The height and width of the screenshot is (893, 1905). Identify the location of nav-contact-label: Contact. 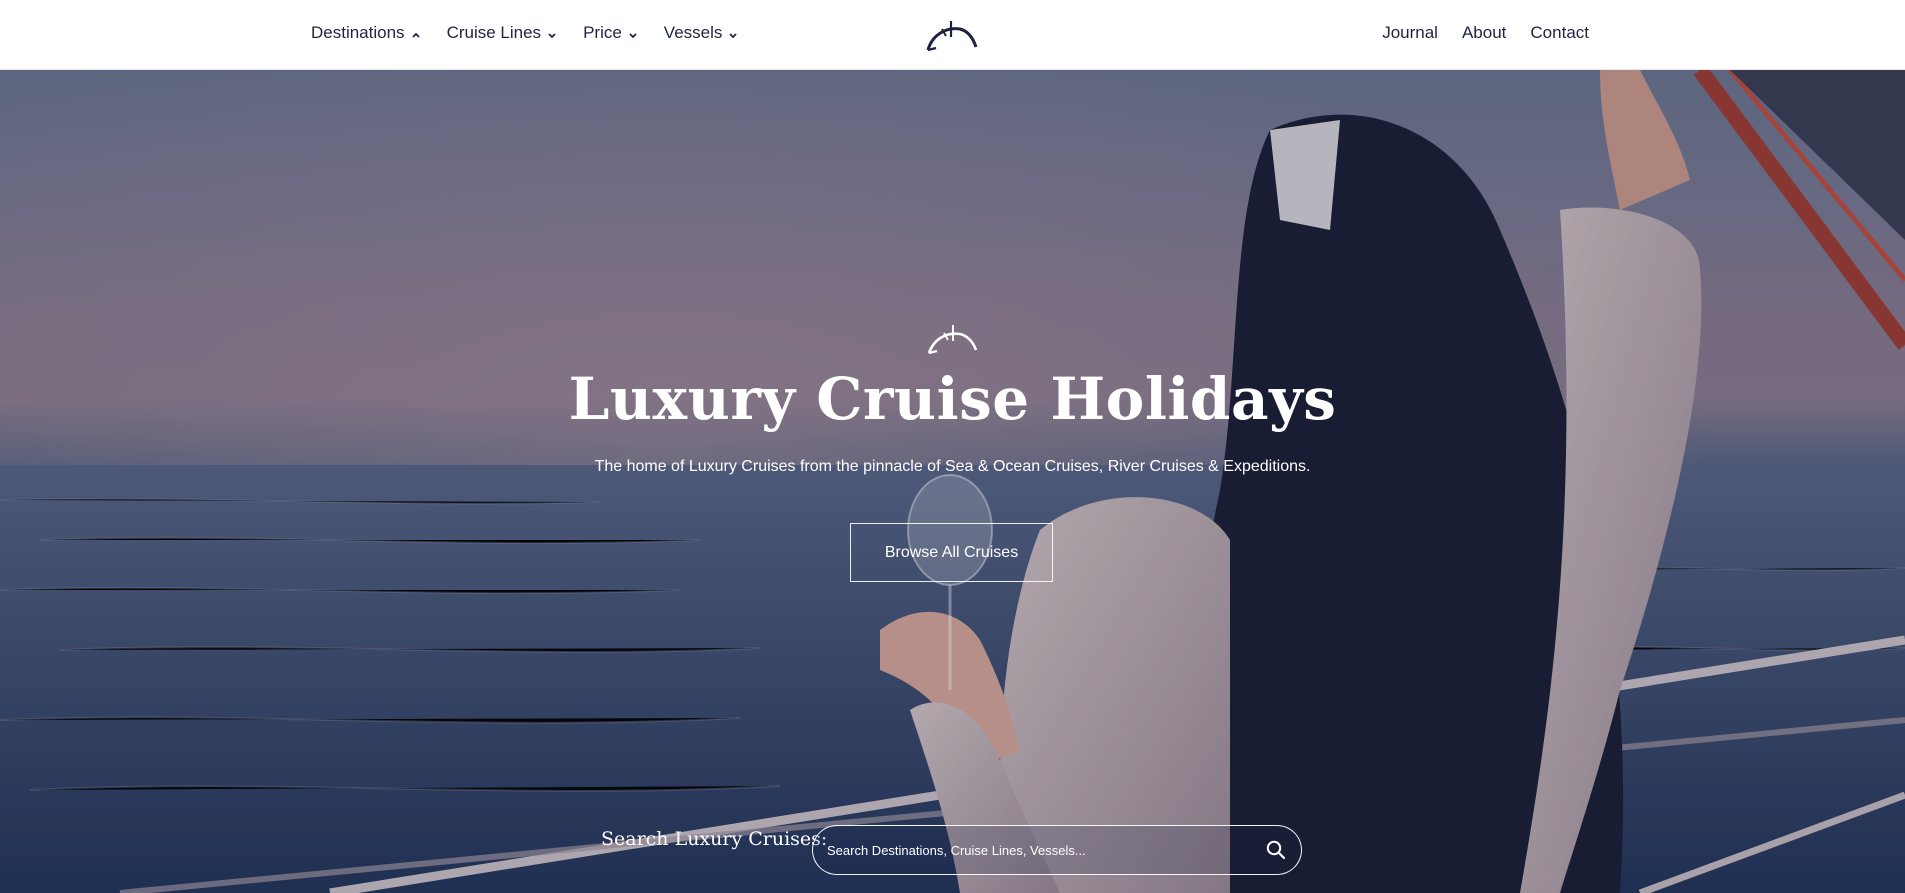
(1559, 32).